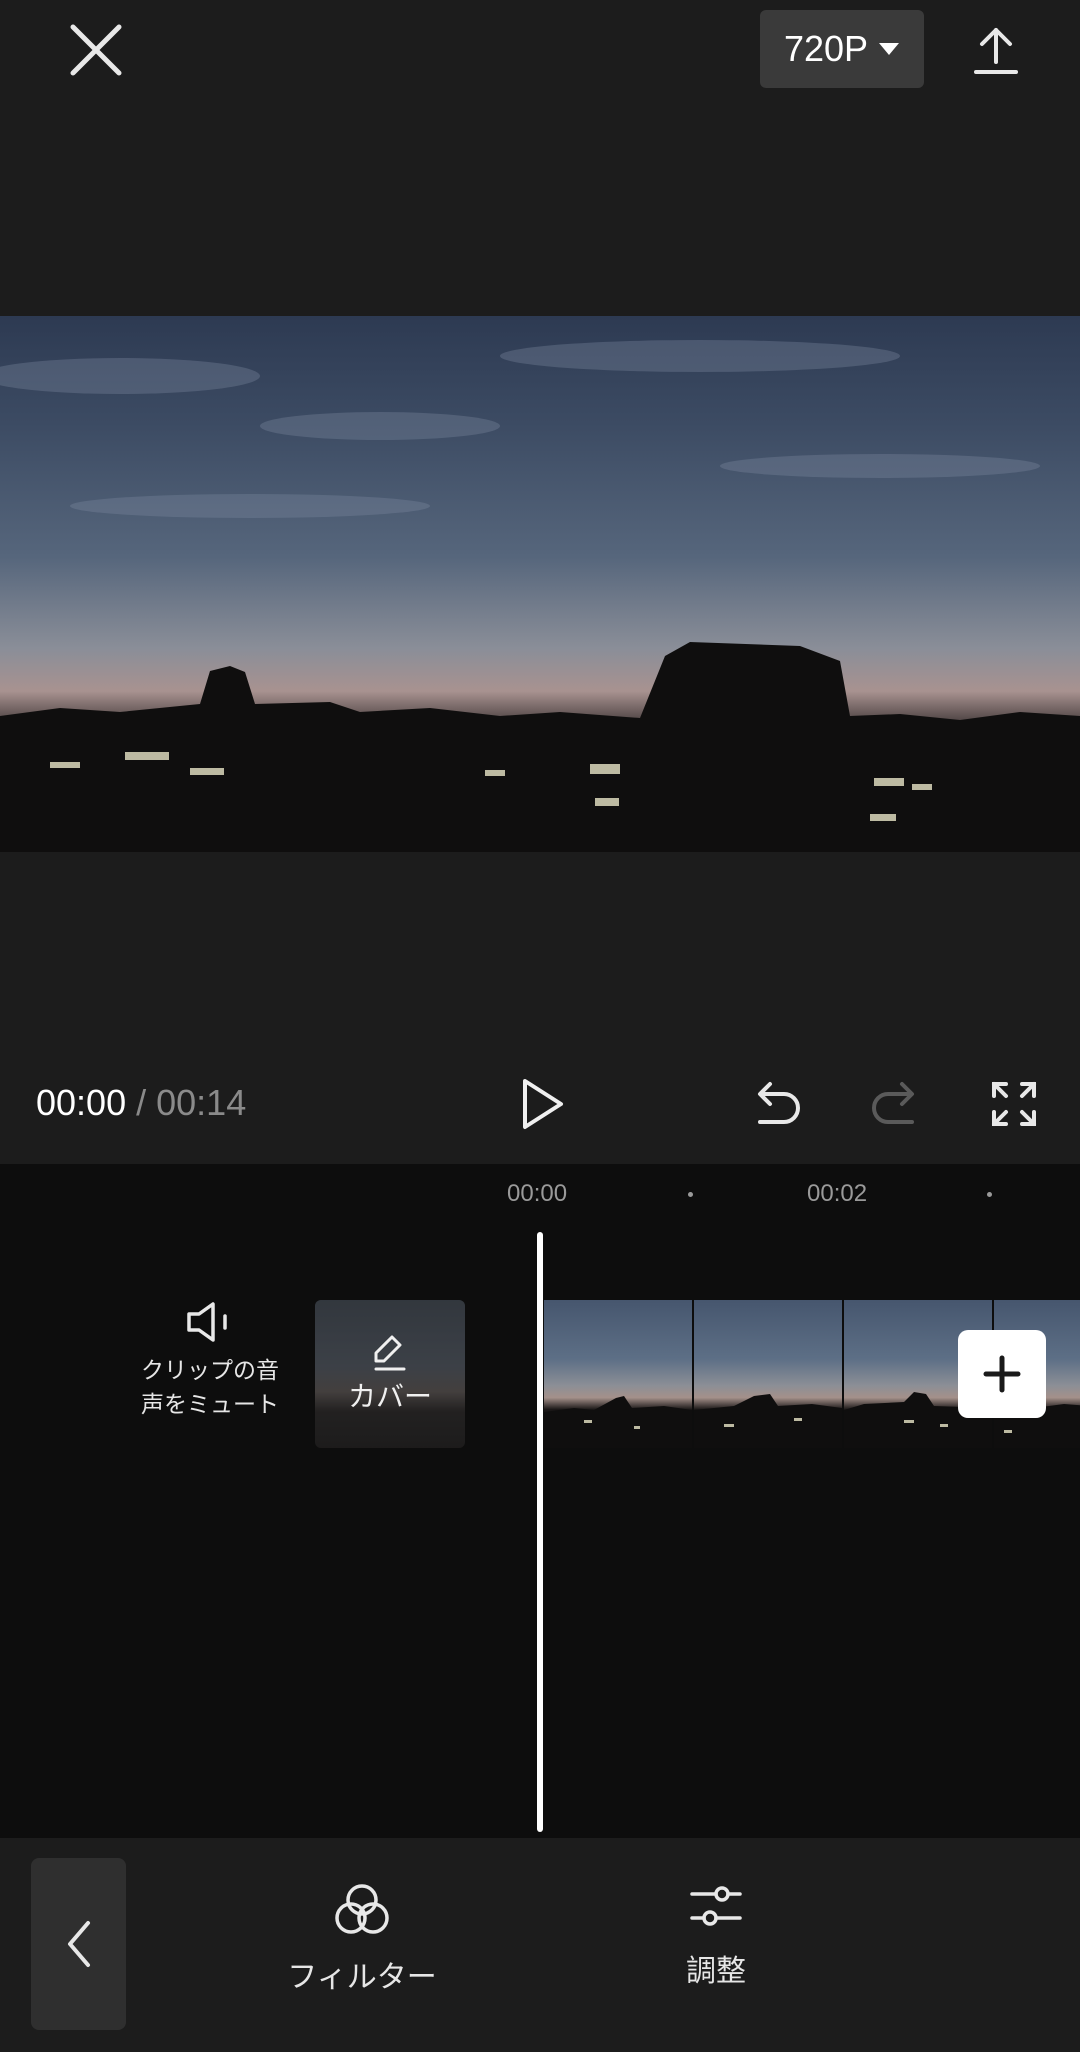  I want to click on undo-icon, so click(779, 1103).